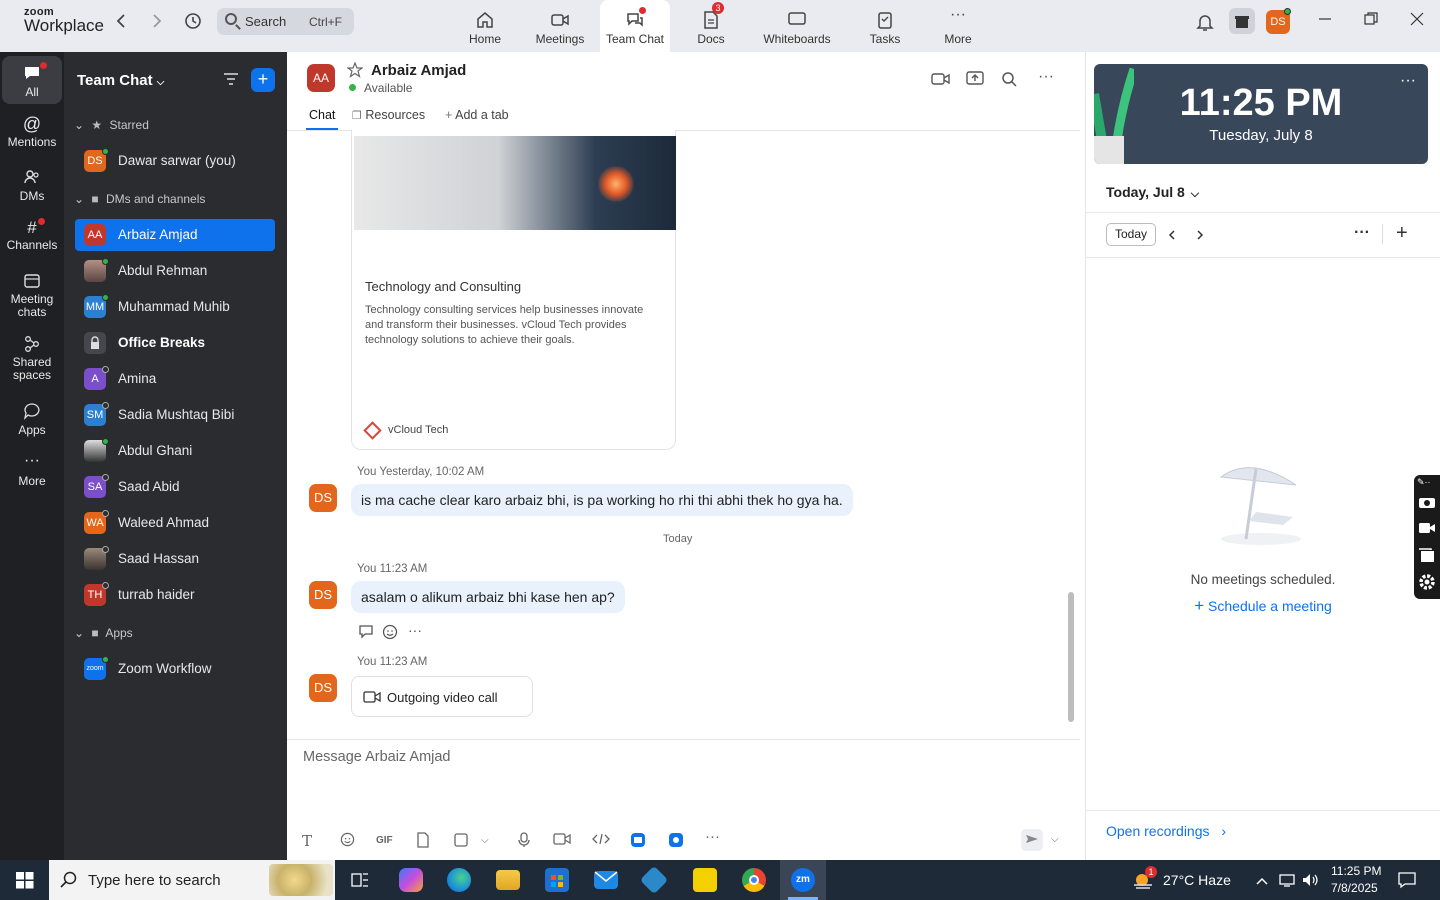  What do you see at coordinates (418, 70) in the screenshot?
I see `contact-name: Arbaiz Amjad` at bounding box center [418, 70].